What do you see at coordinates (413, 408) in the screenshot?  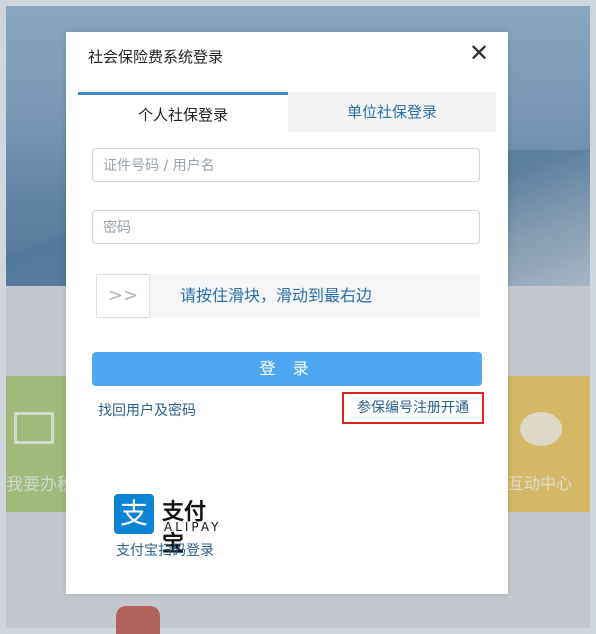 I see `register-link: 参保编号注册开通` at bounding box center [413, 408].